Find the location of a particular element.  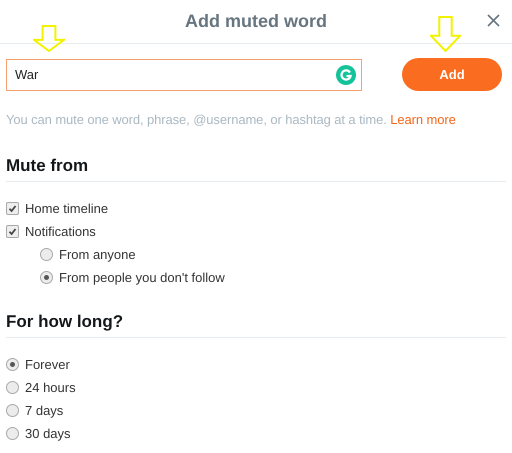

add-button: Add is located at coordinates (452, 74).